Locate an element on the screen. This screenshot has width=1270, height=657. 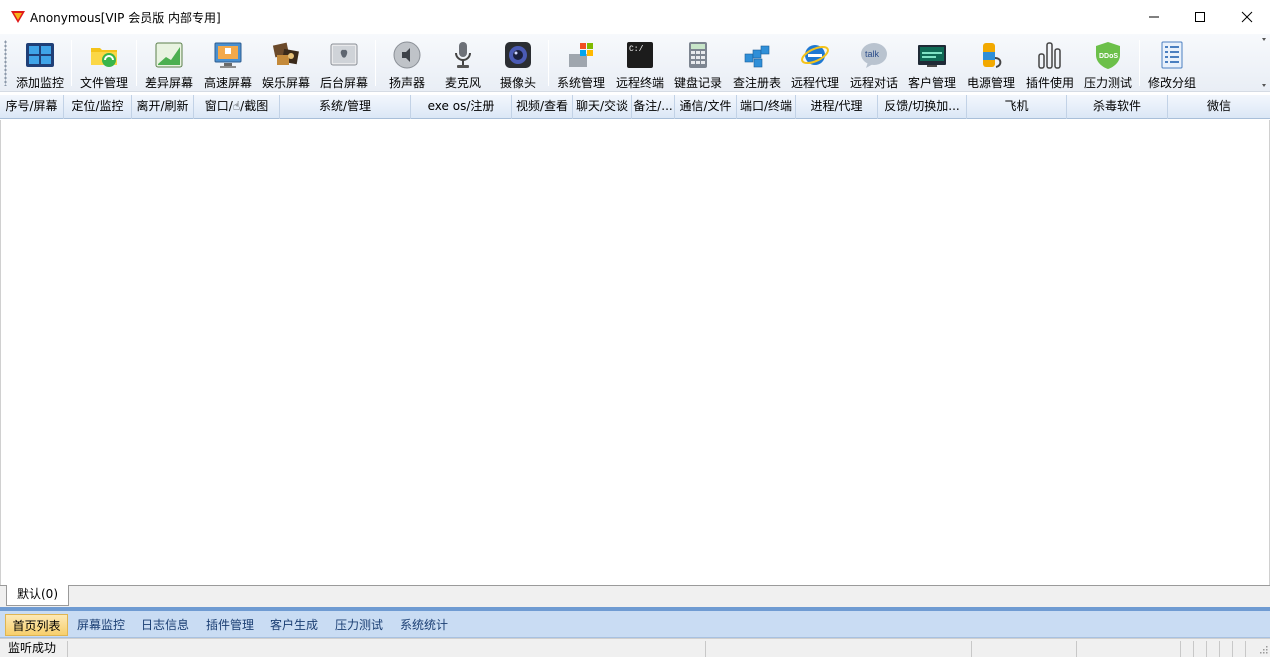
stress-test-button: DDoS 压力测试 is located at coordinates (1108, 64).